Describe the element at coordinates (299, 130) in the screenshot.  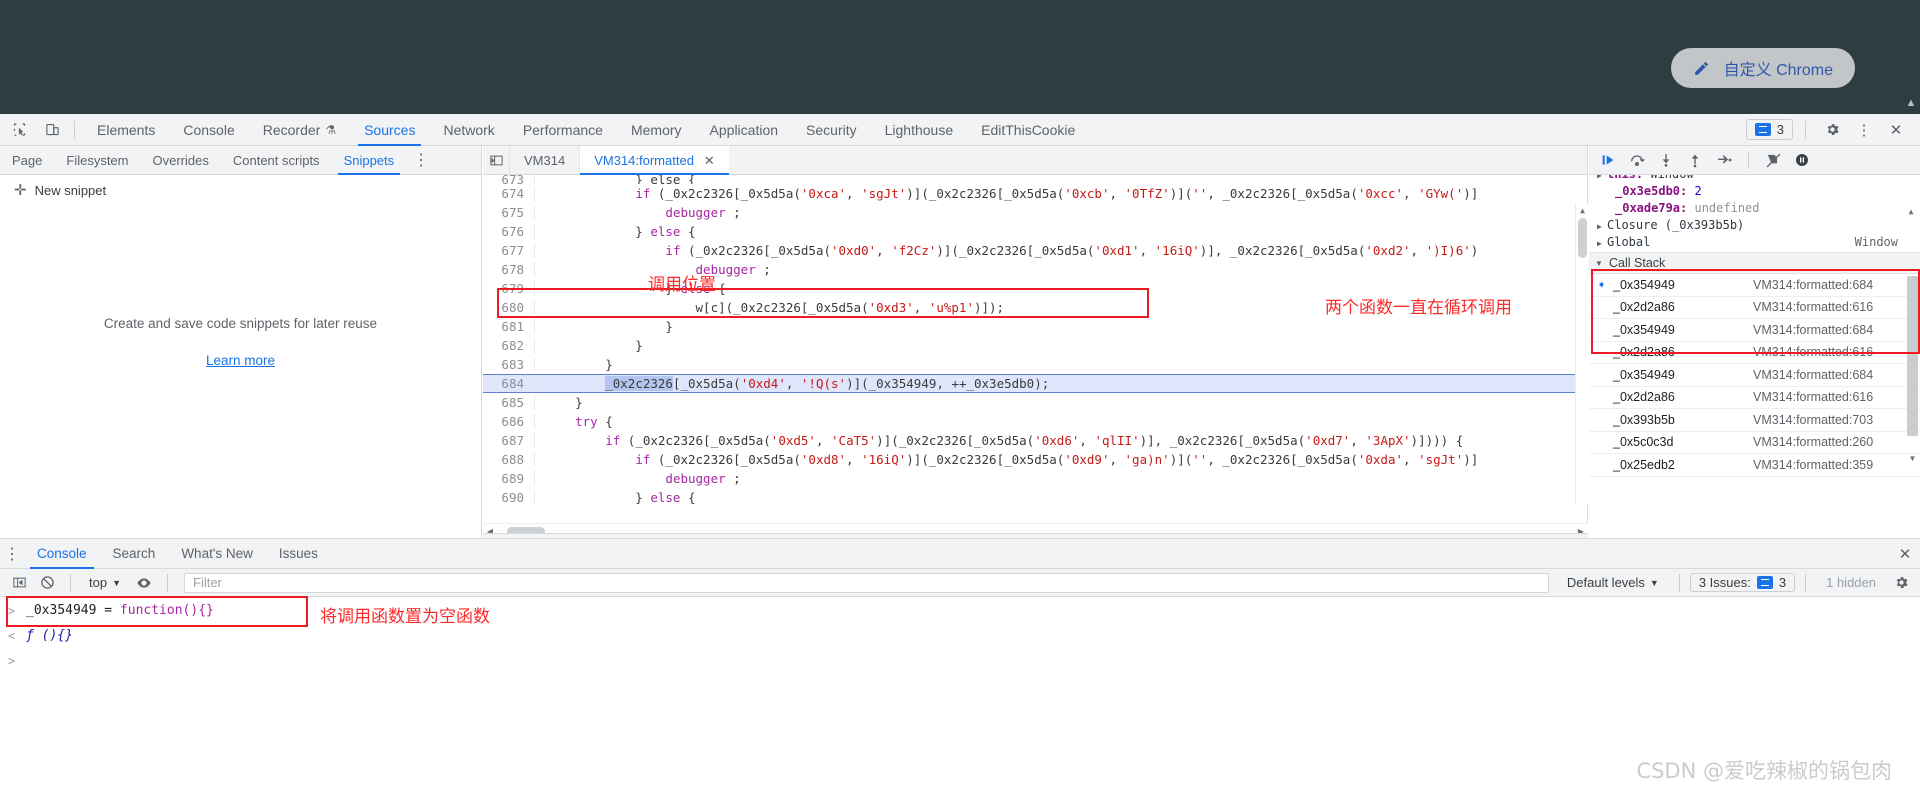
I see `tab-recorder: Recorder ⚗` at that location.